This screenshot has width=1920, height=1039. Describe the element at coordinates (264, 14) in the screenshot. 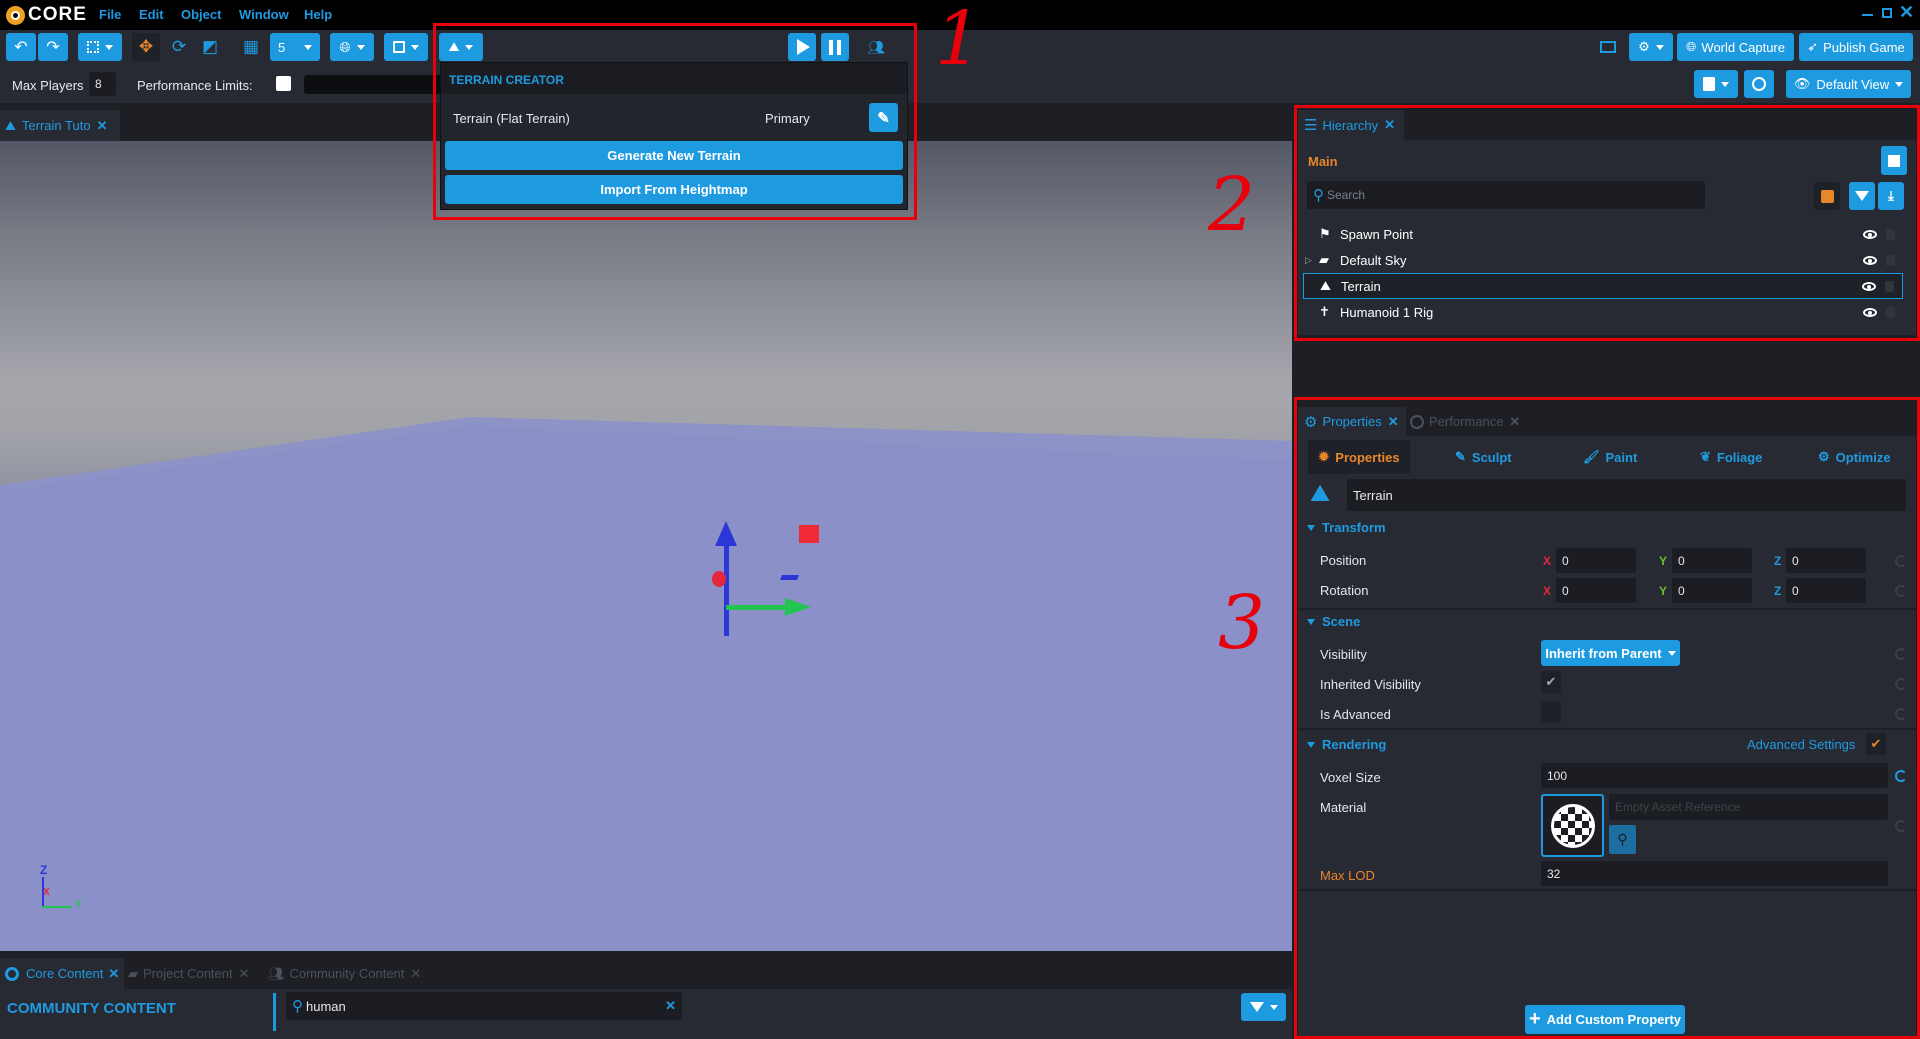

I see `menu-window: Window` at that location.